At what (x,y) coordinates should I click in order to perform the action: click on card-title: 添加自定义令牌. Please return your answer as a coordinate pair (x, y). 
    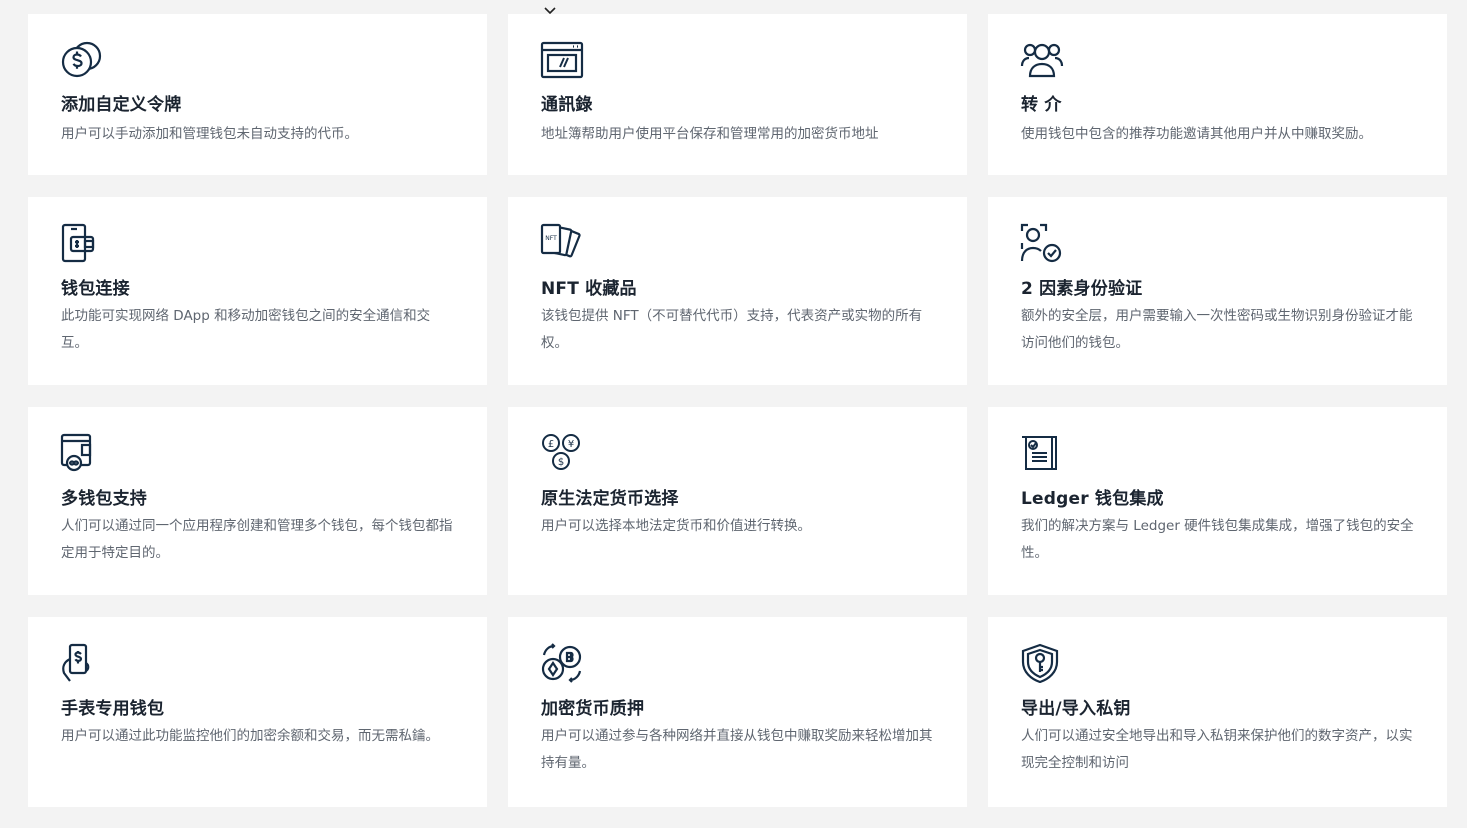
    Looking at the image, I should click on (121, 105).